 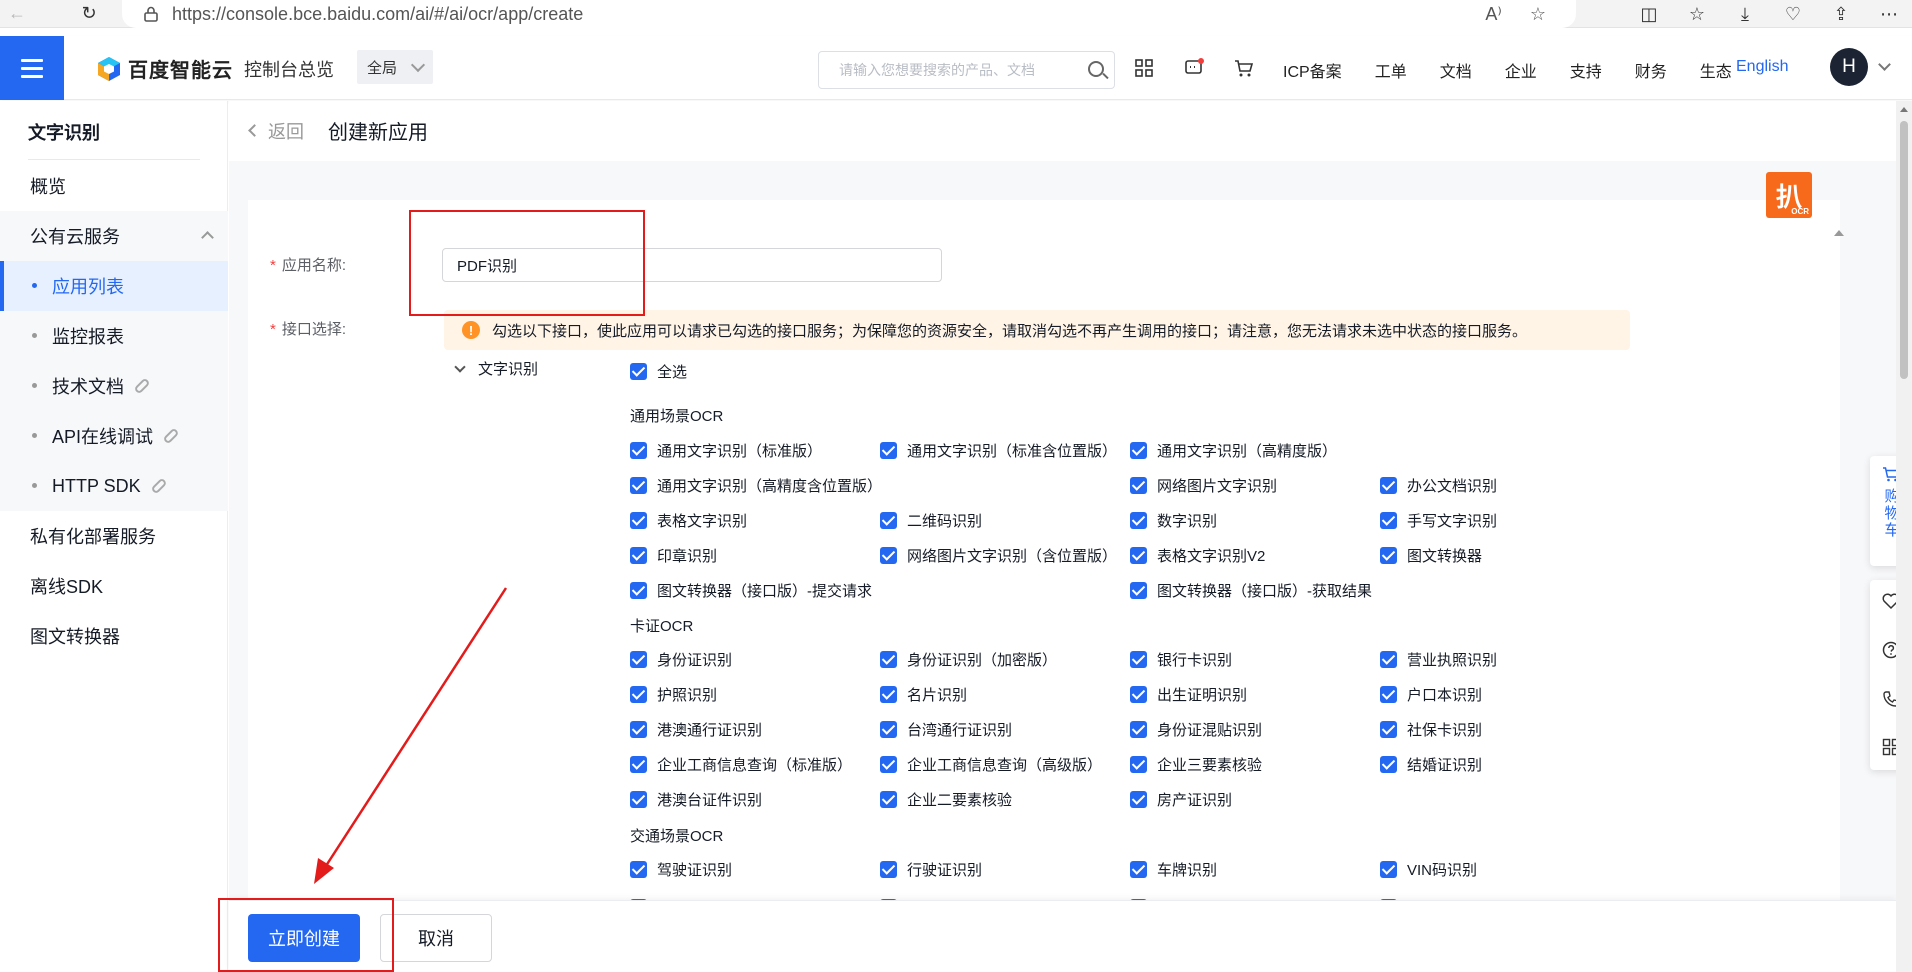 I want to click on api-checkbox: 港澳通行证识别, so click(x=696, y=729).